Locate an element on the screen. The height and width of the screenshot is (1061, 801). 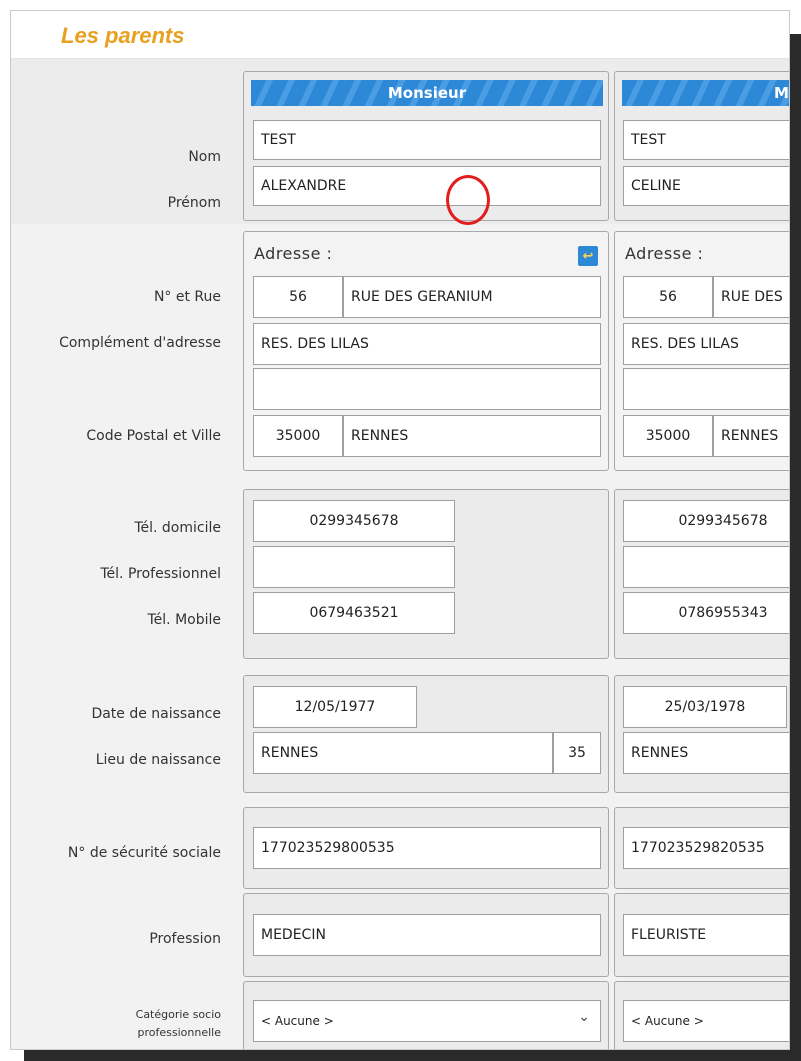
father-birth-place-field: RENNES is located at coordinates (403, 753).